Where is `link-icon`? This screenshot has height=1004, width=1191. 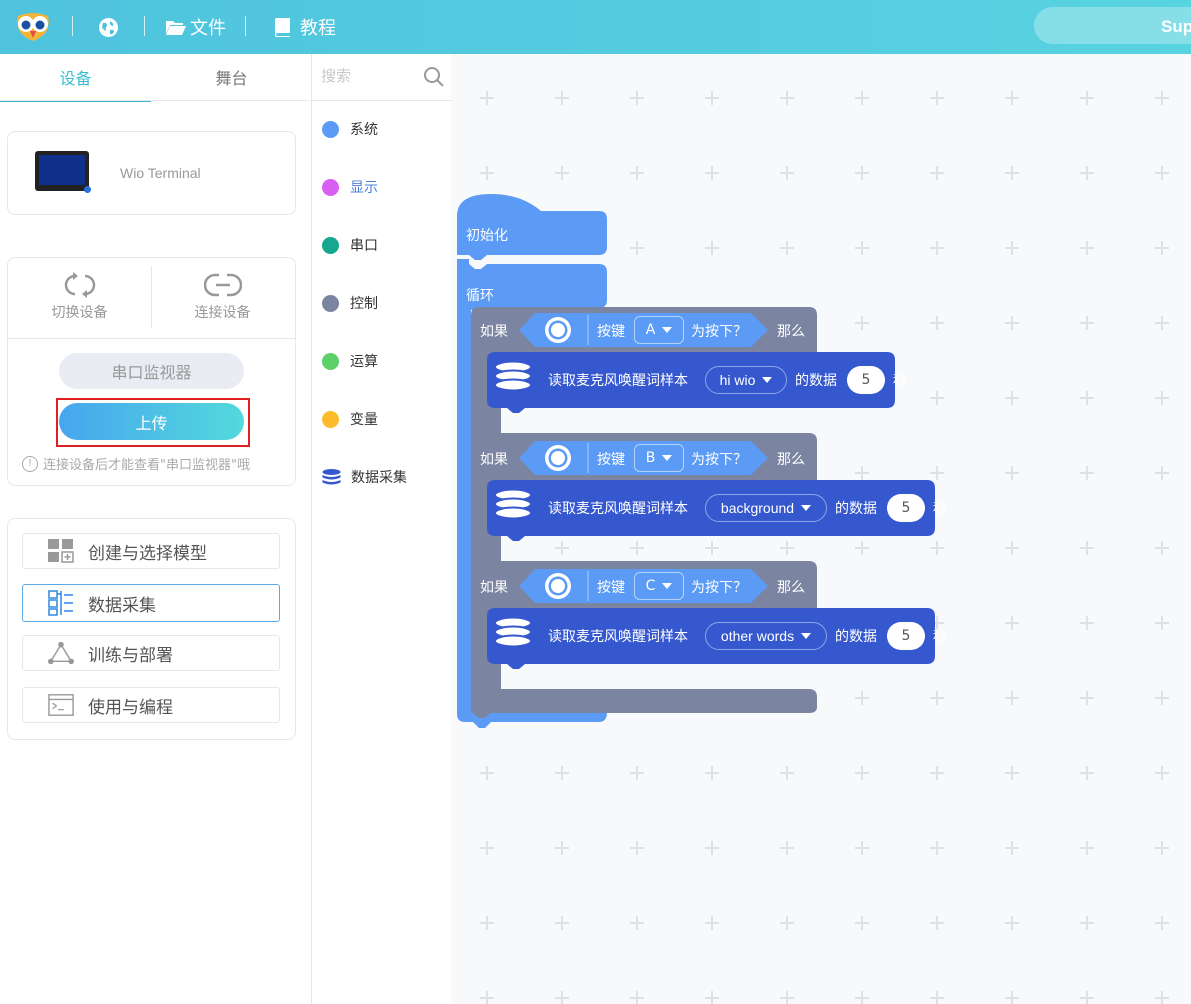
link-icon is located at coordinates (222, 287).